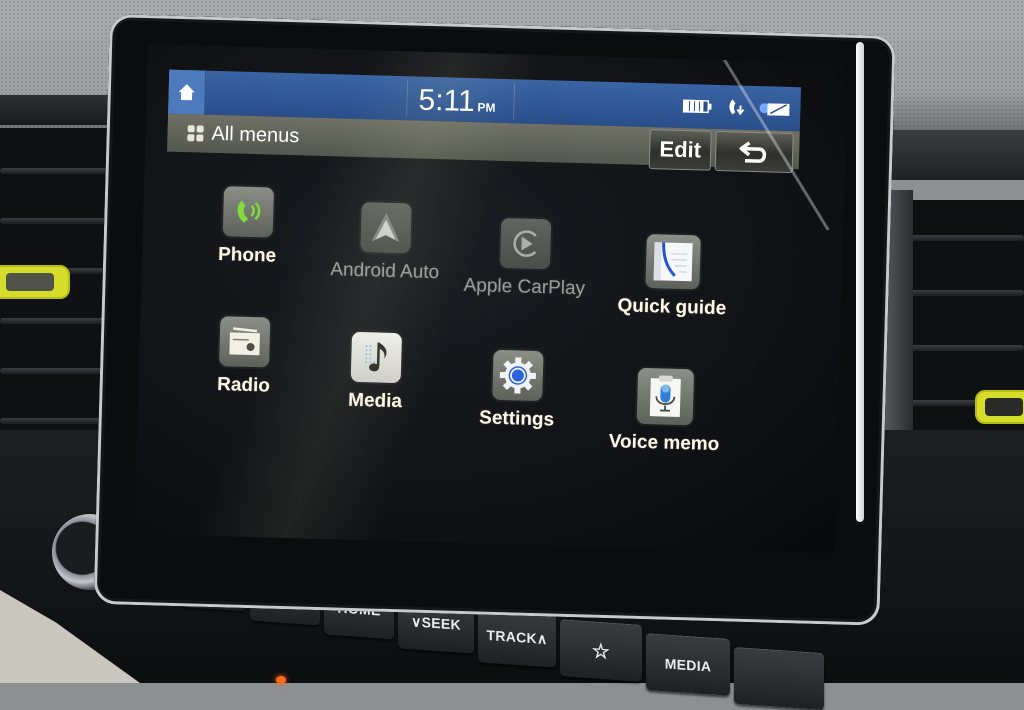  I want to click on vent-adjust-tab-right, so click(999, 407).